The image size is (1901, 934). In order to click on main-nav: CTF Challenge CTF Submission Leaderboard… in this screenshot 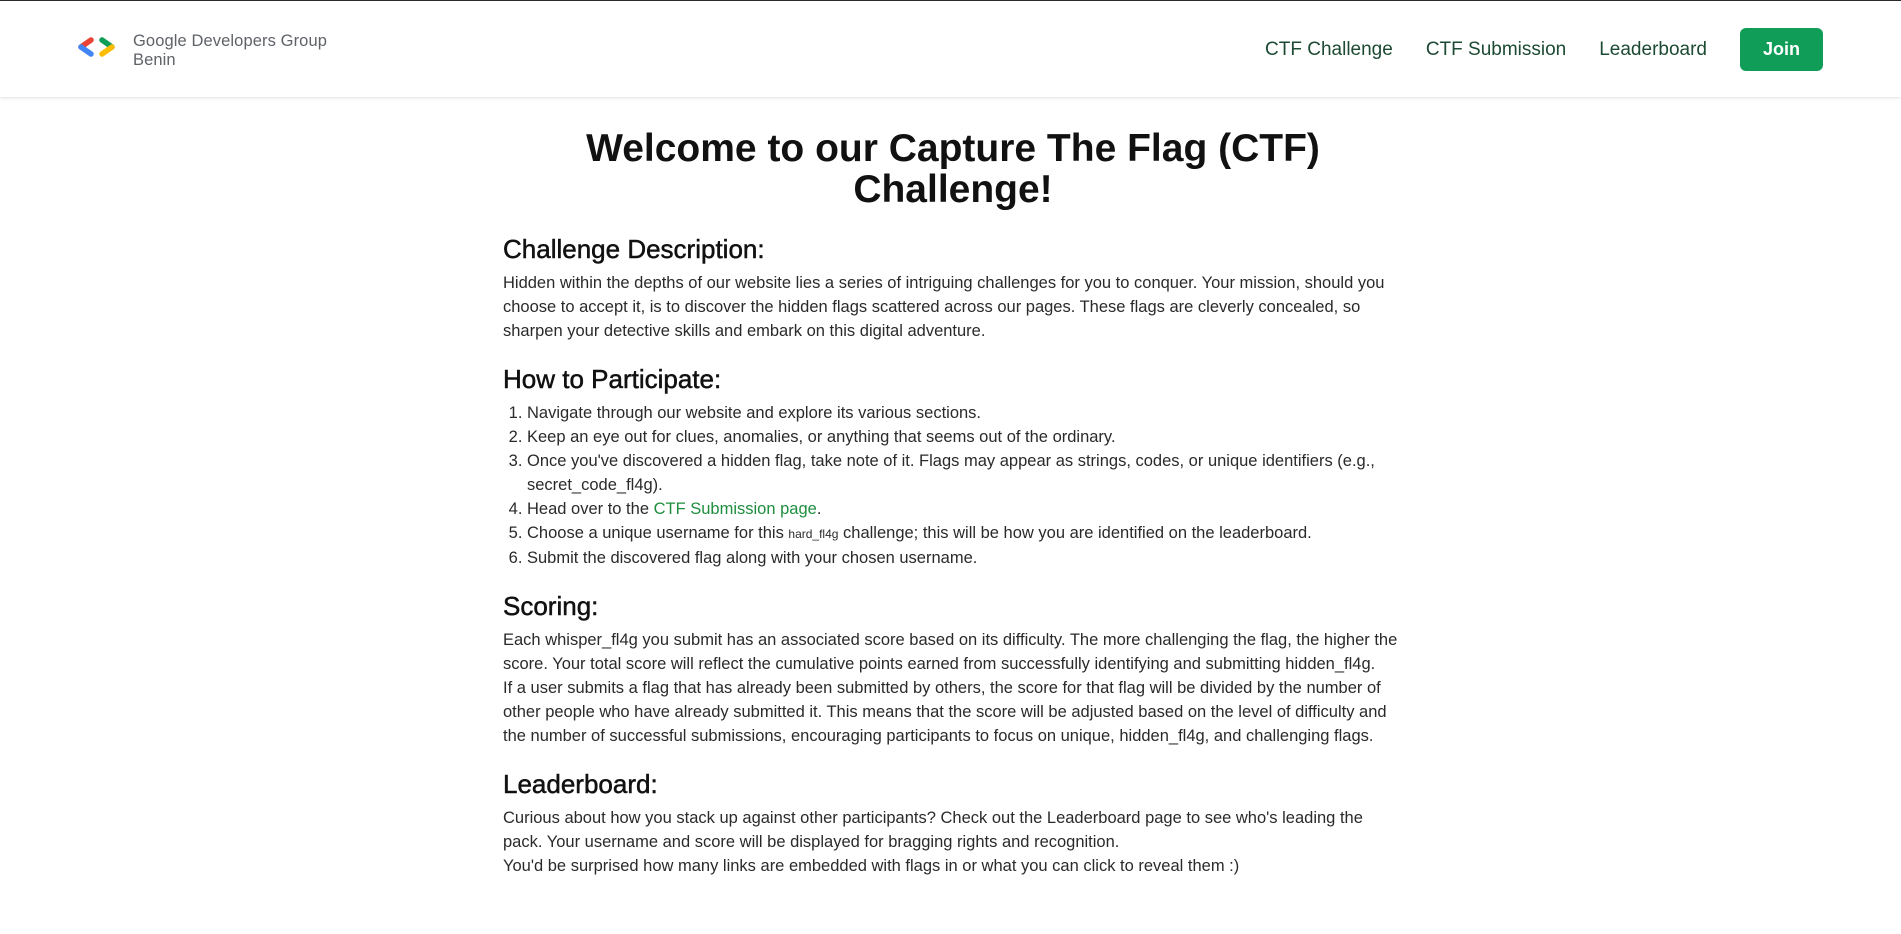, I will do `click(1544, 49)`.